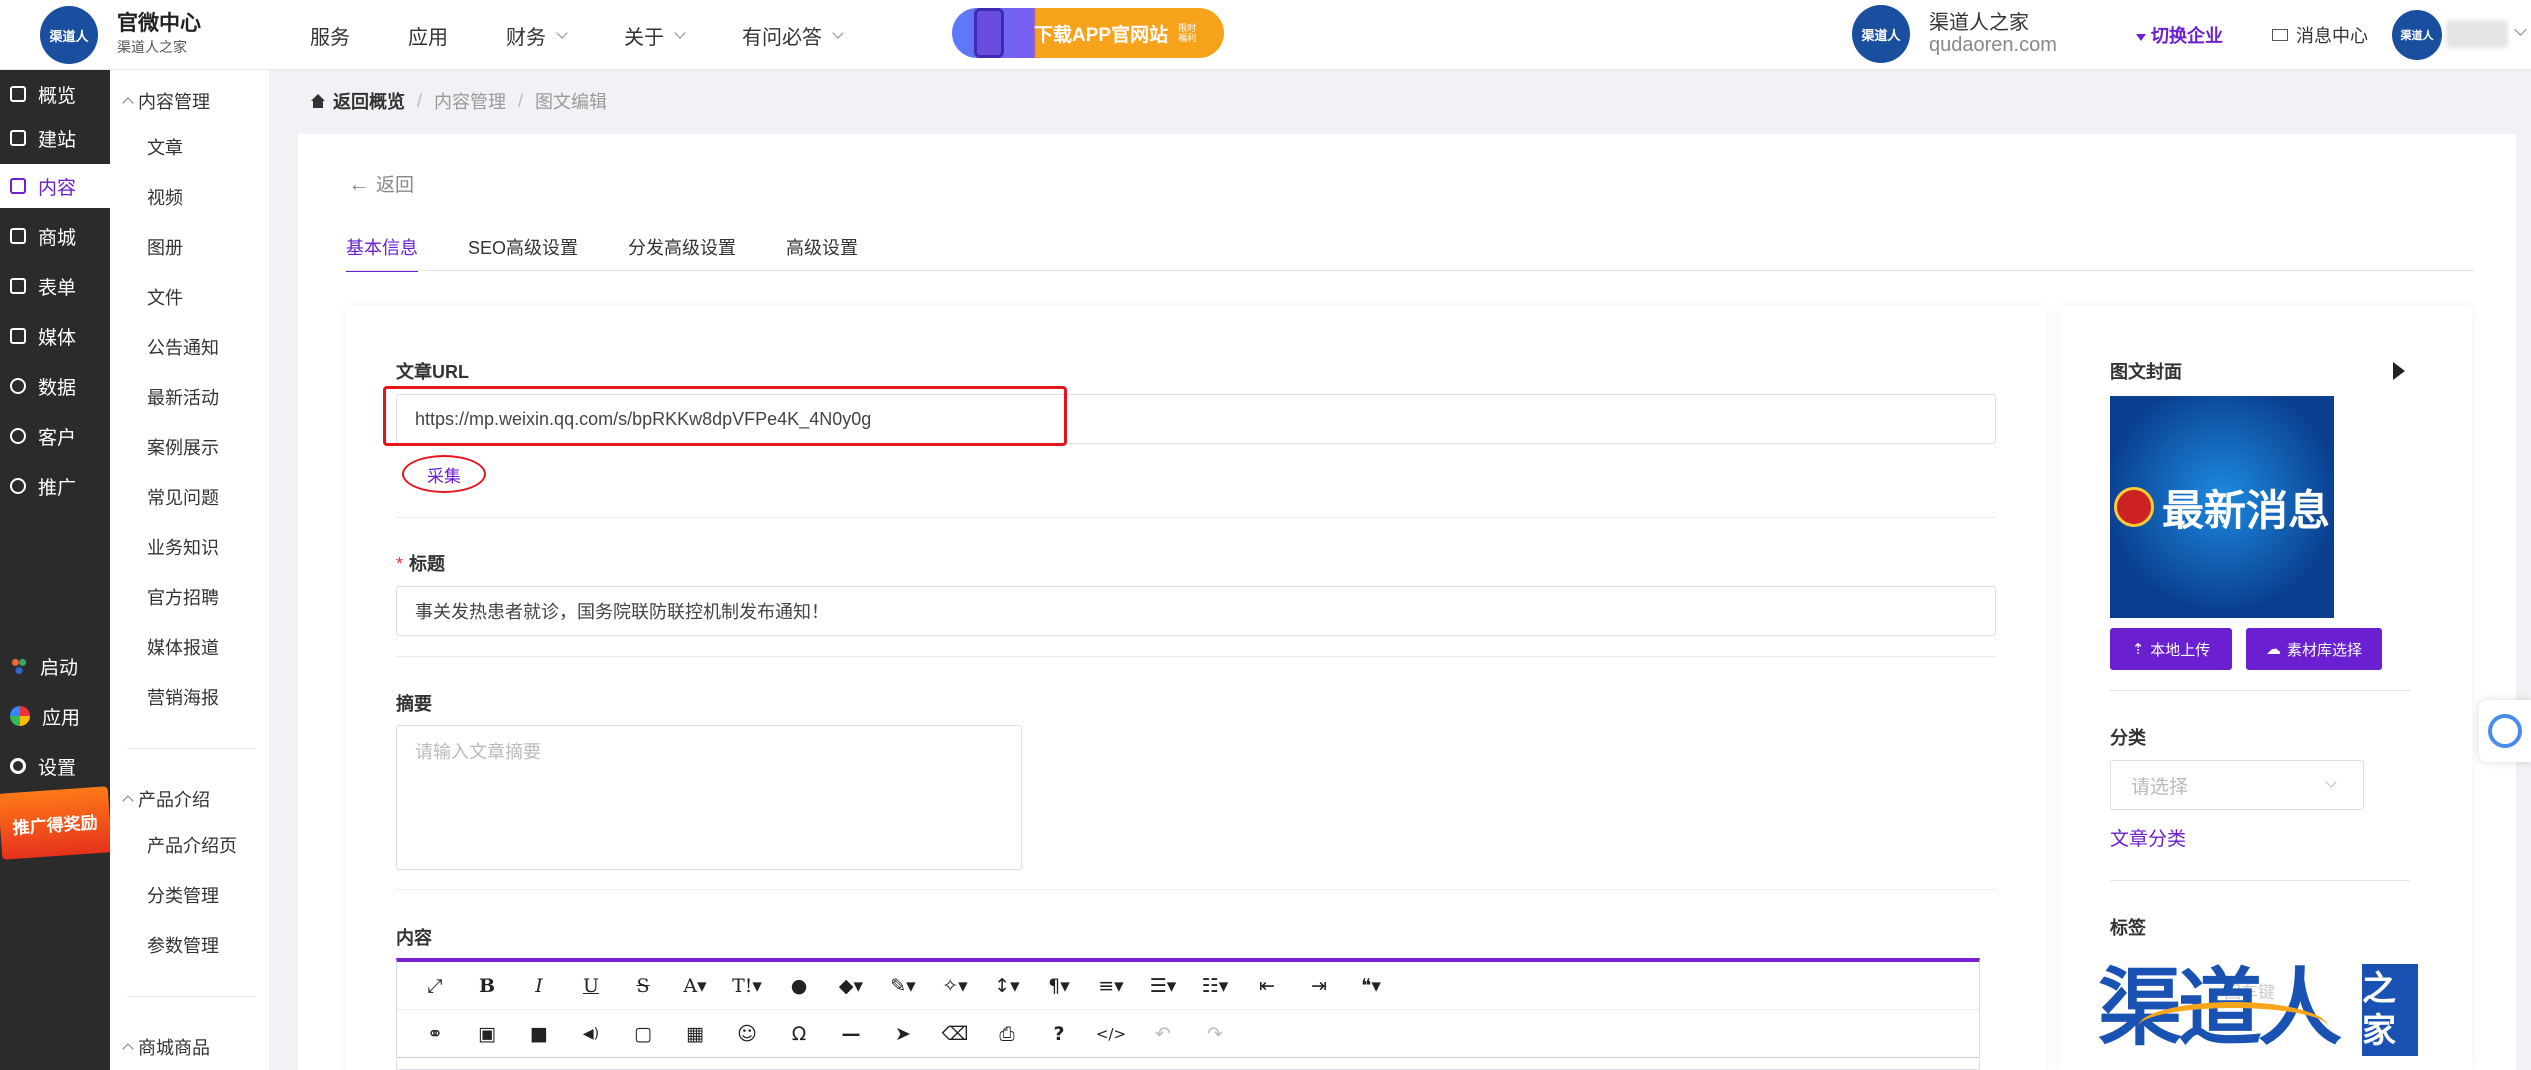  I want to click on special-char-icon: Ω, so click(799, 1034).